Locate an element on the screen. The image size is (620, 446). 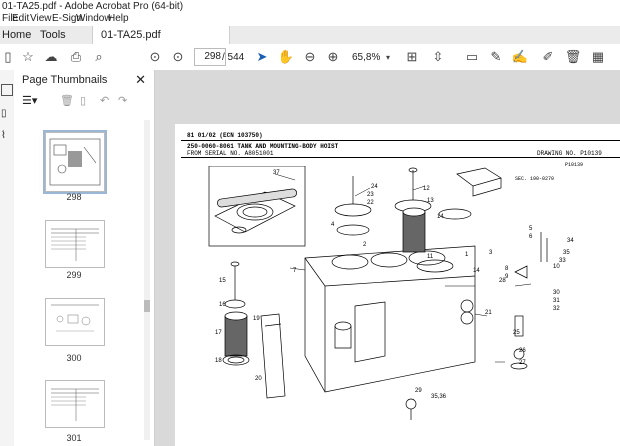
zoom-out-icon: ⊖ is located at coordinates (310, 57).